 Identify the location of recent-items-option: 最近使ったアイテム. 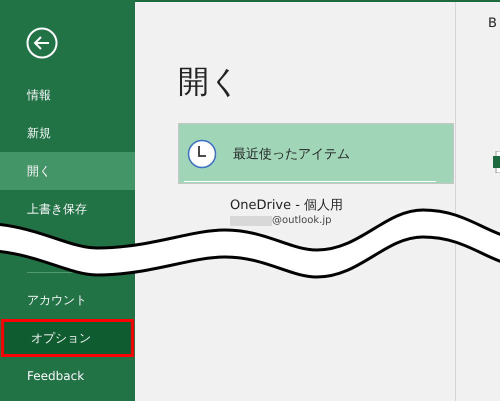
(316, 153).